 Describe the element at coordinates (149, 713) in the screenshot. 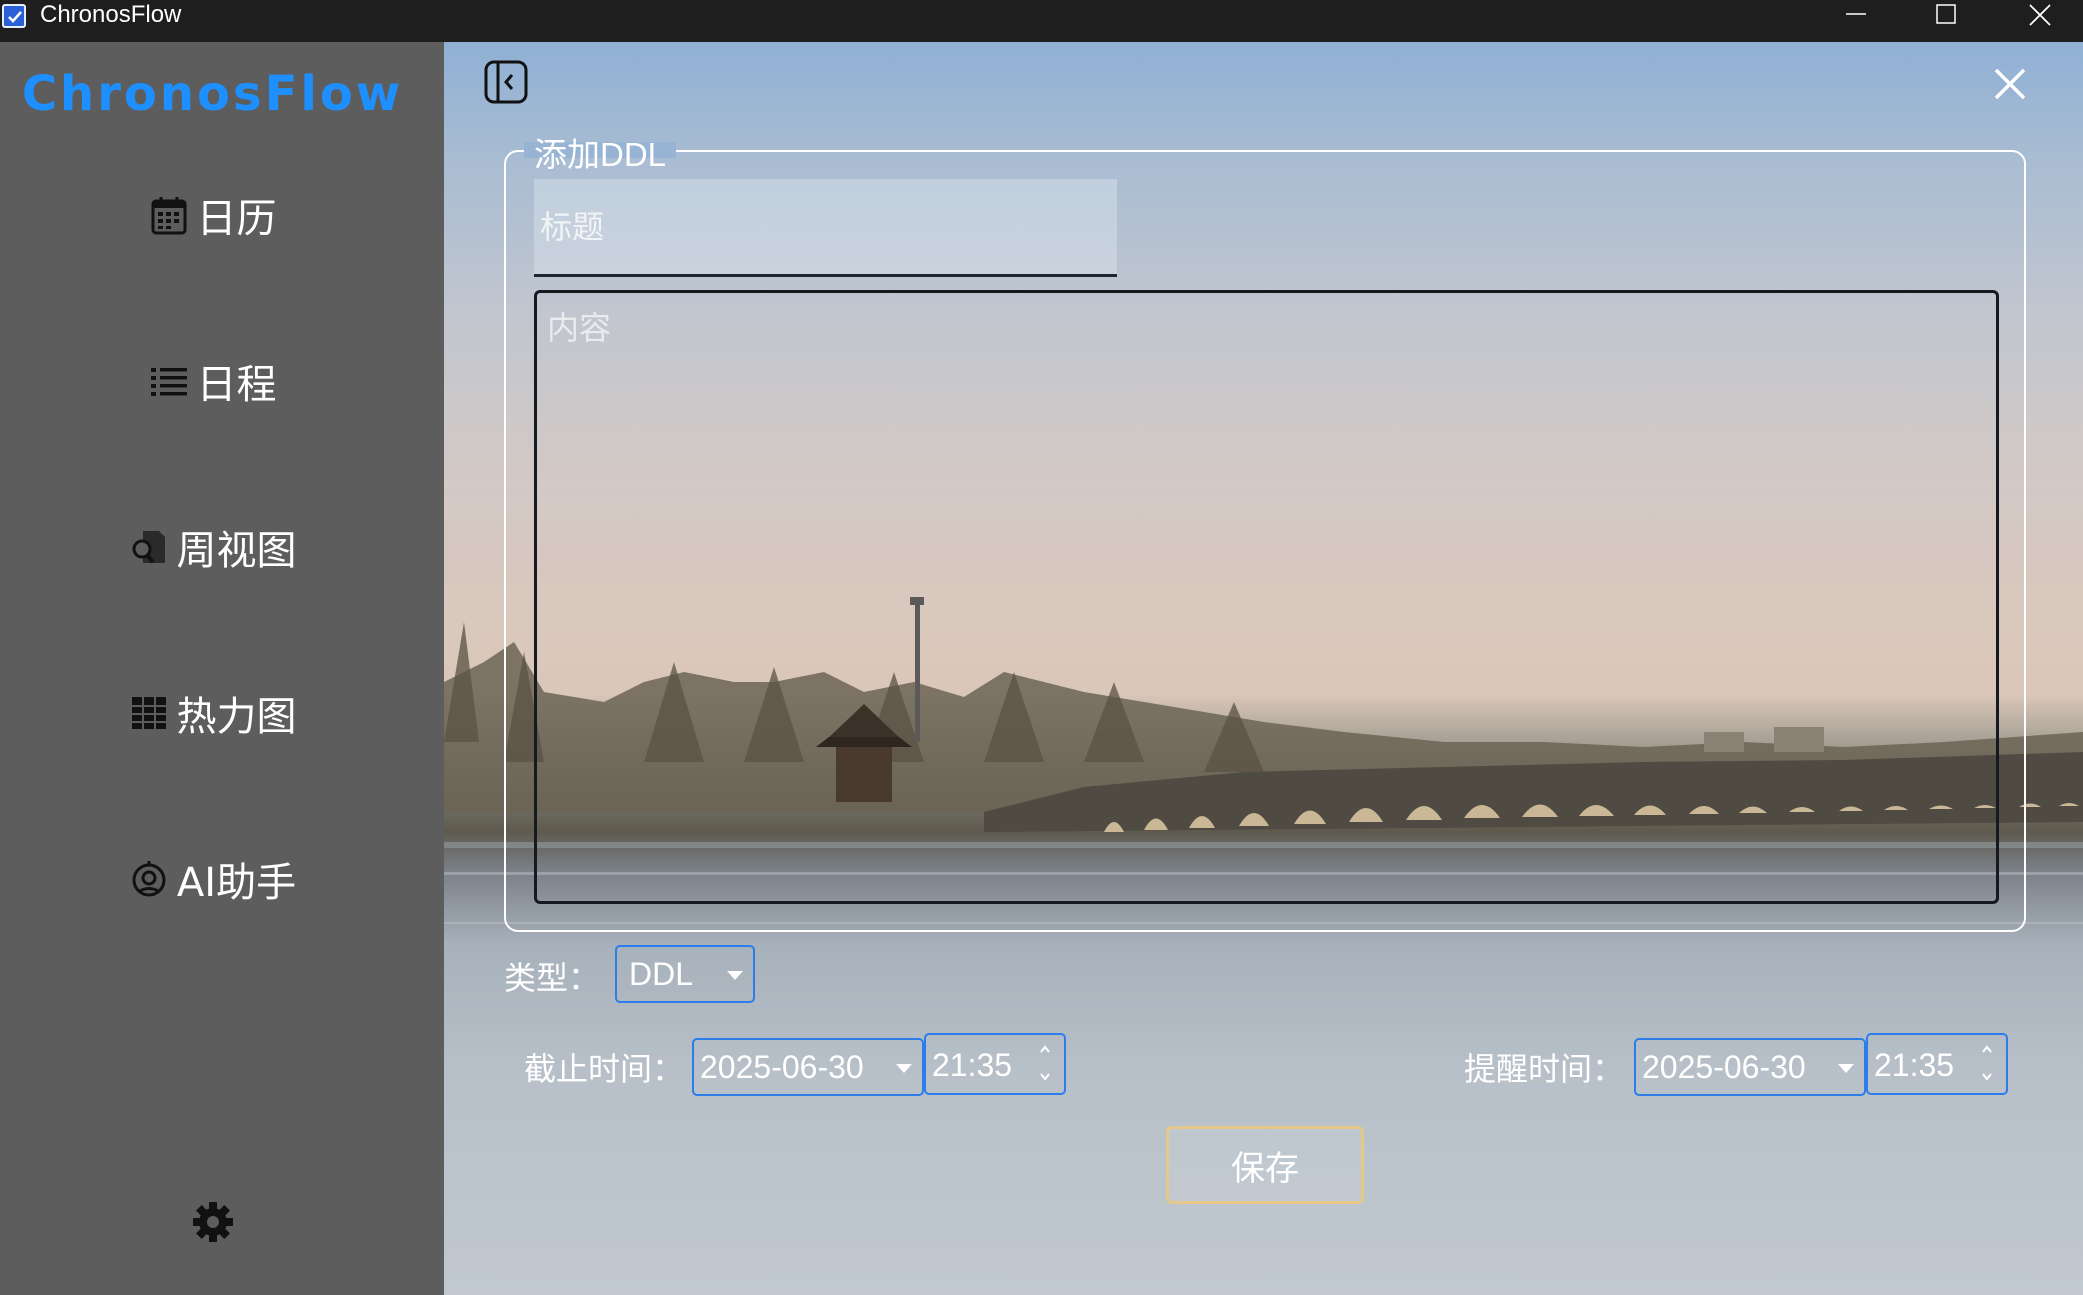

I see `grid-icon` at that location.